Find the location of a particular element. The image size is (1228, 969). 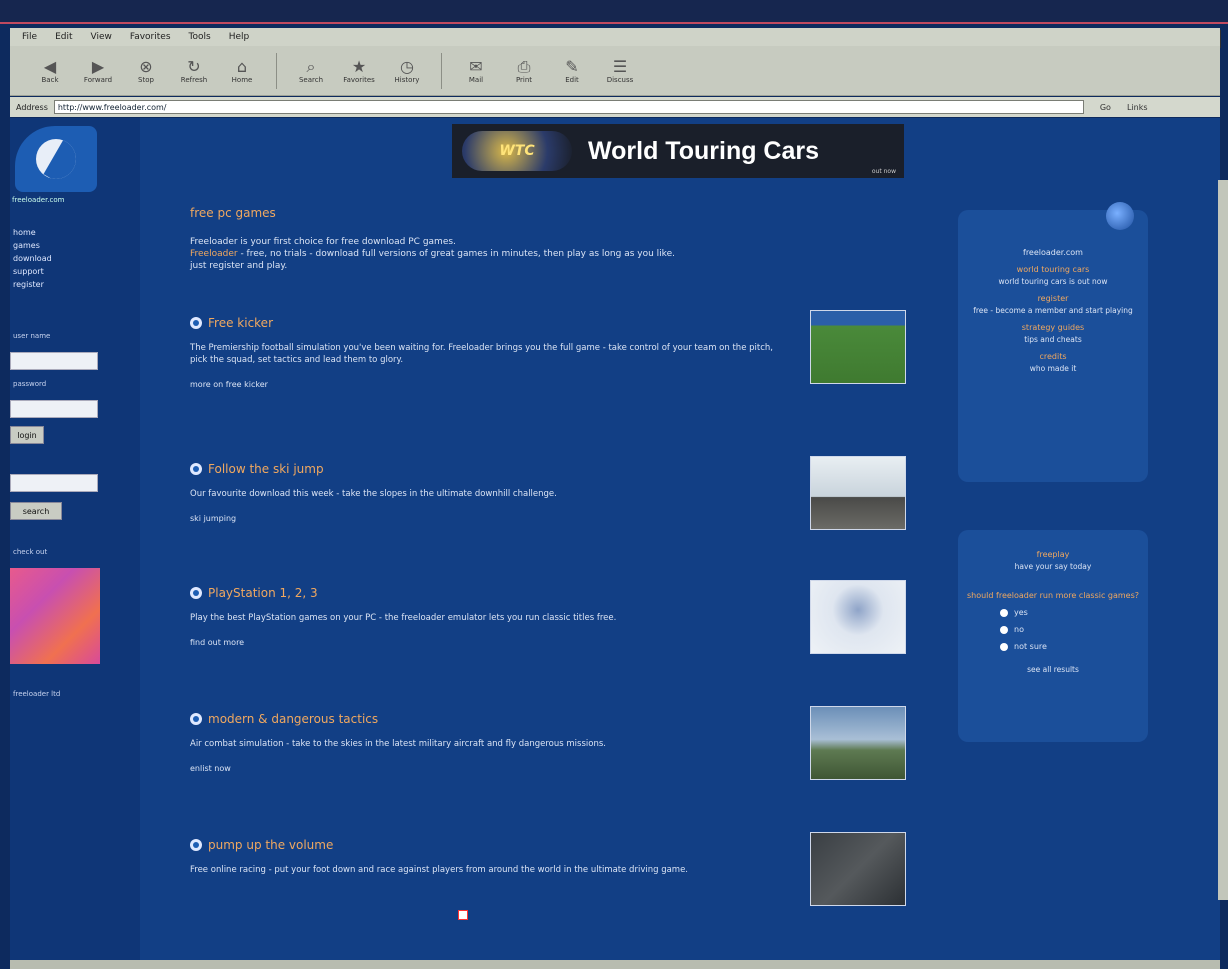

address-input: http://www.freeloader.com/ is located at coordinates (568, 107).